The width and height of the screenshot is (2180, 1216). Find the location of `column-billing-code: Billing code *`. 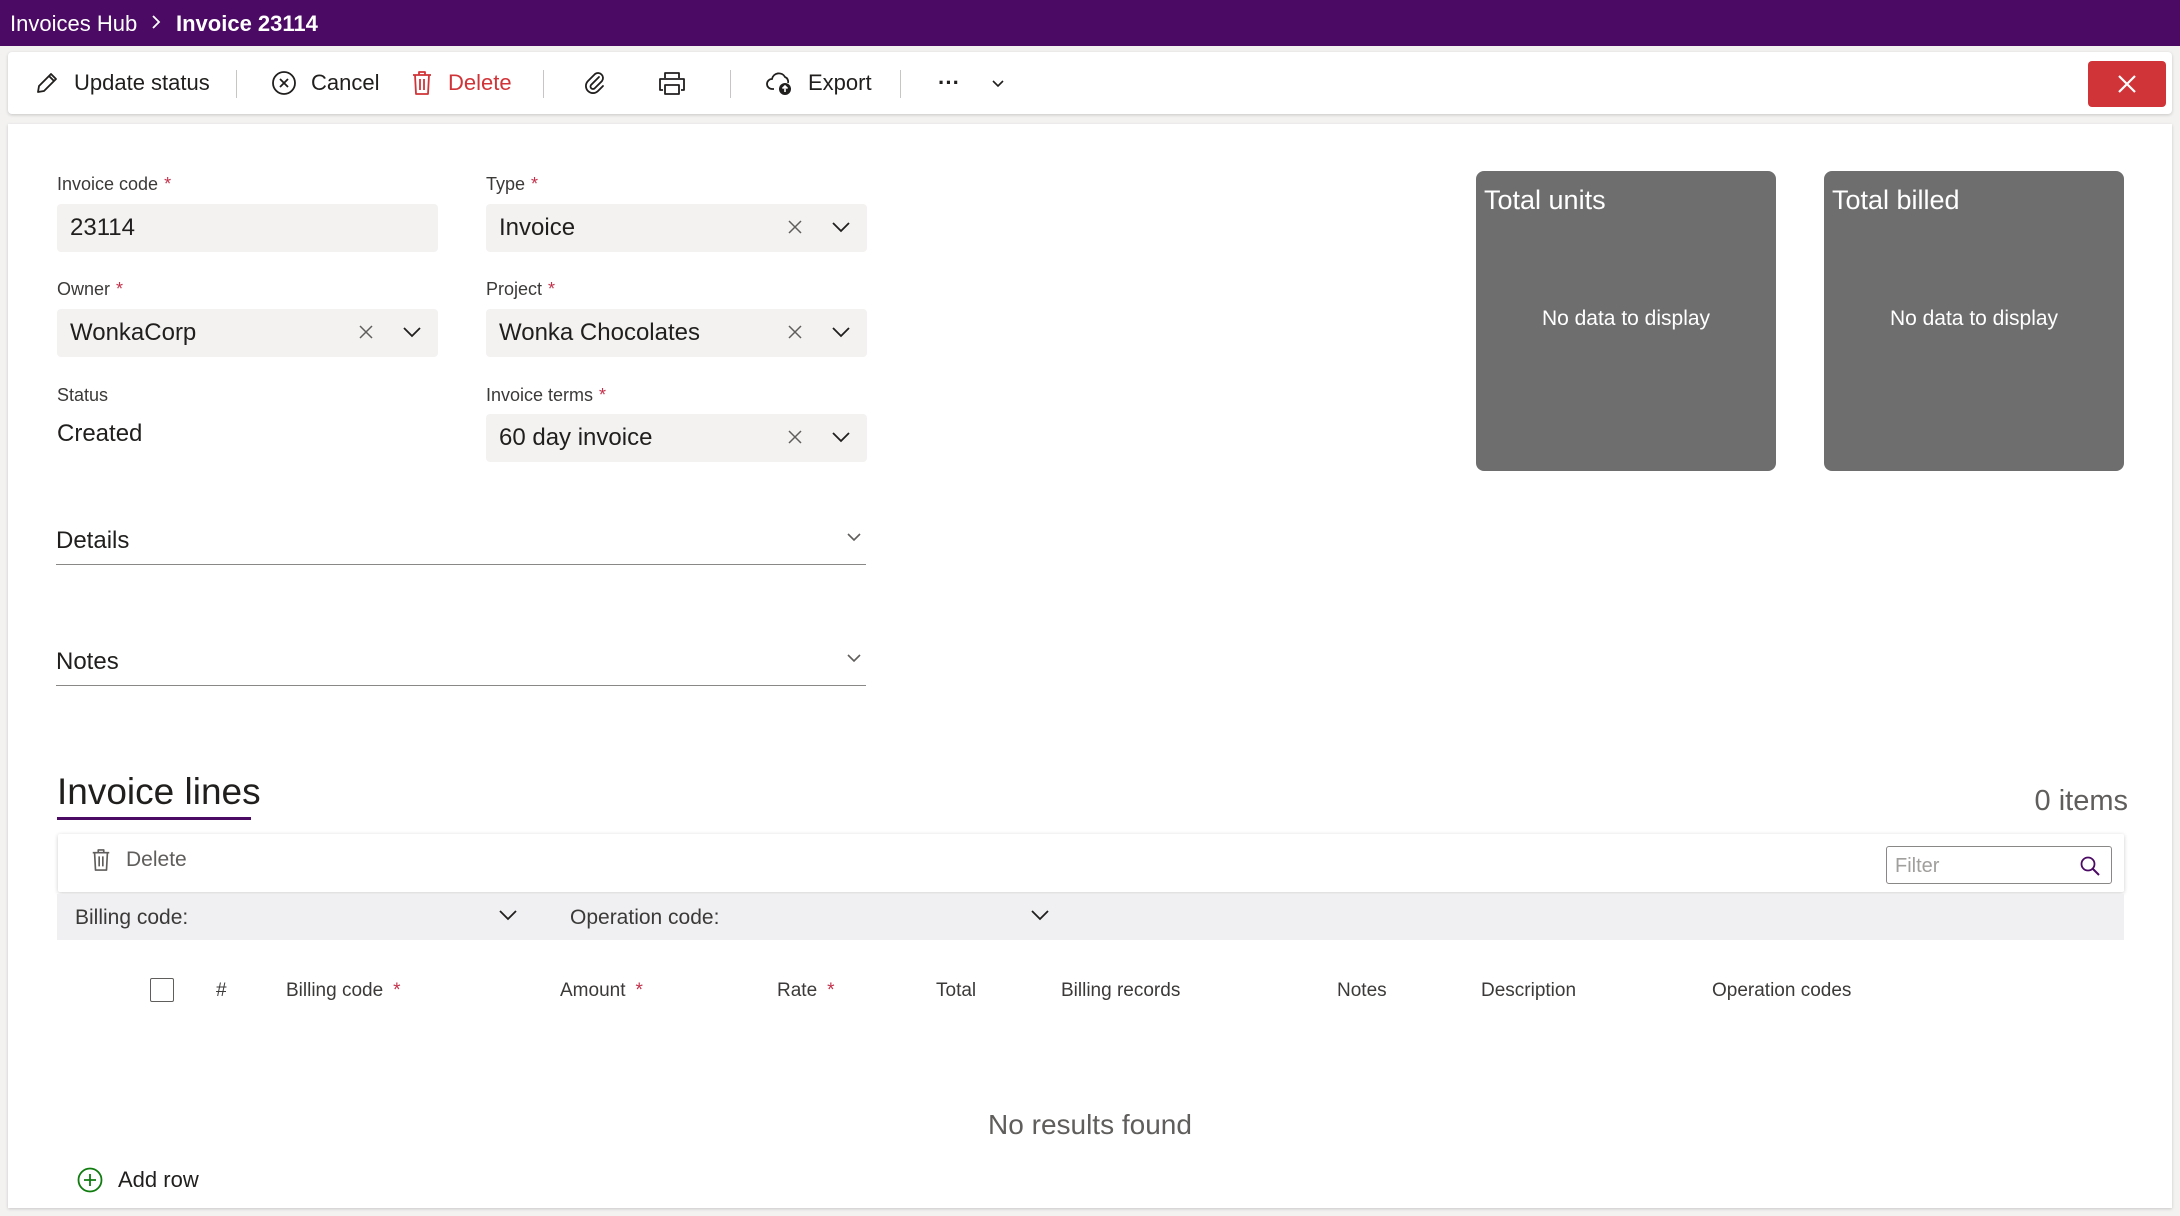

column-billing-code: Billing code * is located at coordinates (343, 991).